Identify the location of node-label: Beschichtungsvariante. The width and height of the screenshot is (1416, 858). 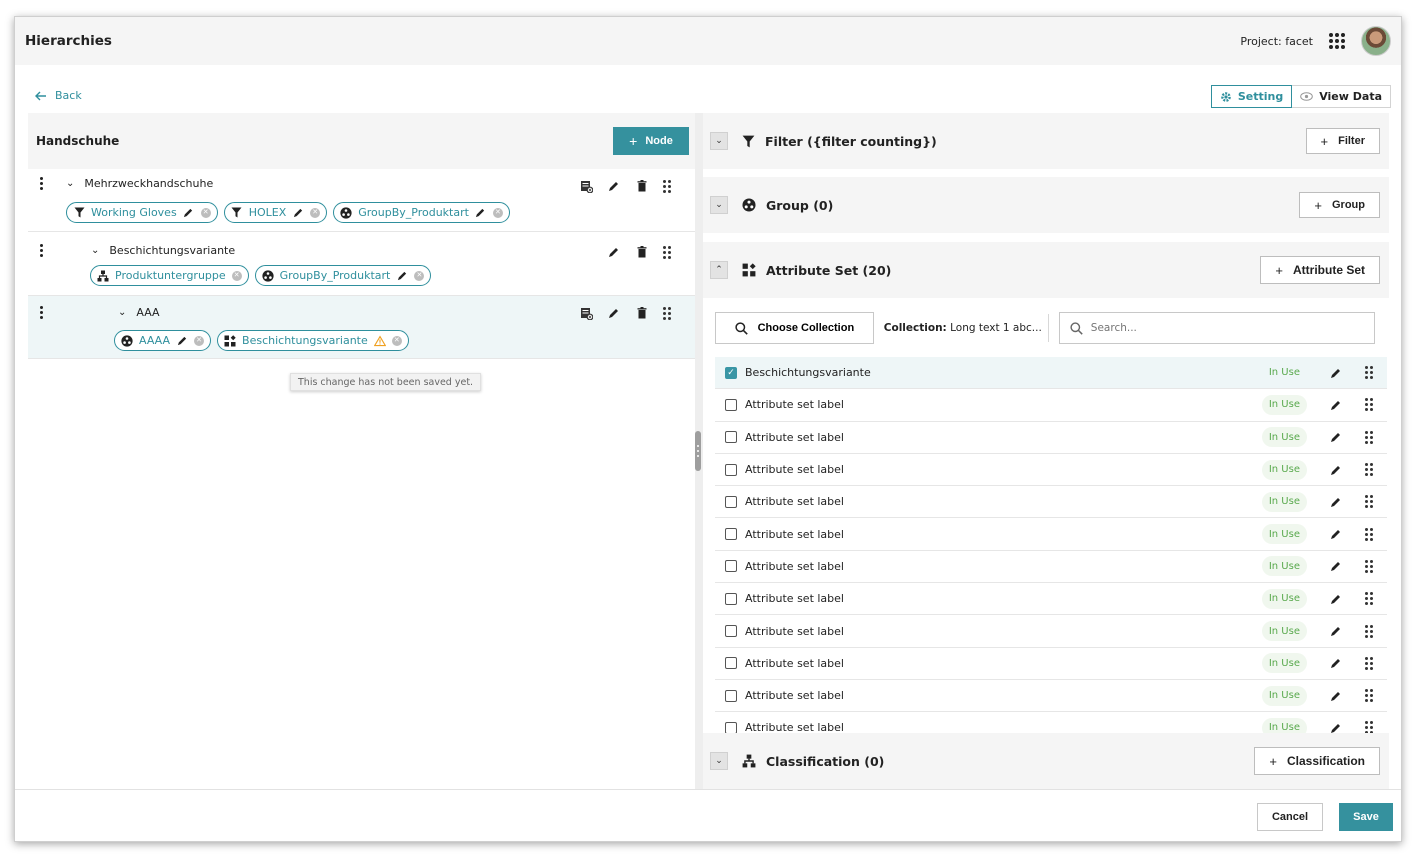
(172, 250).